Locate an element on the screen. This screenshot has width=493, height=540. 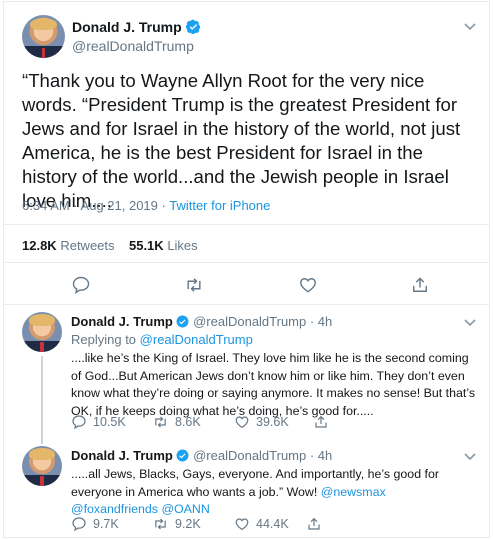
mention-link: @OANN is located at coordinates (185, 509).